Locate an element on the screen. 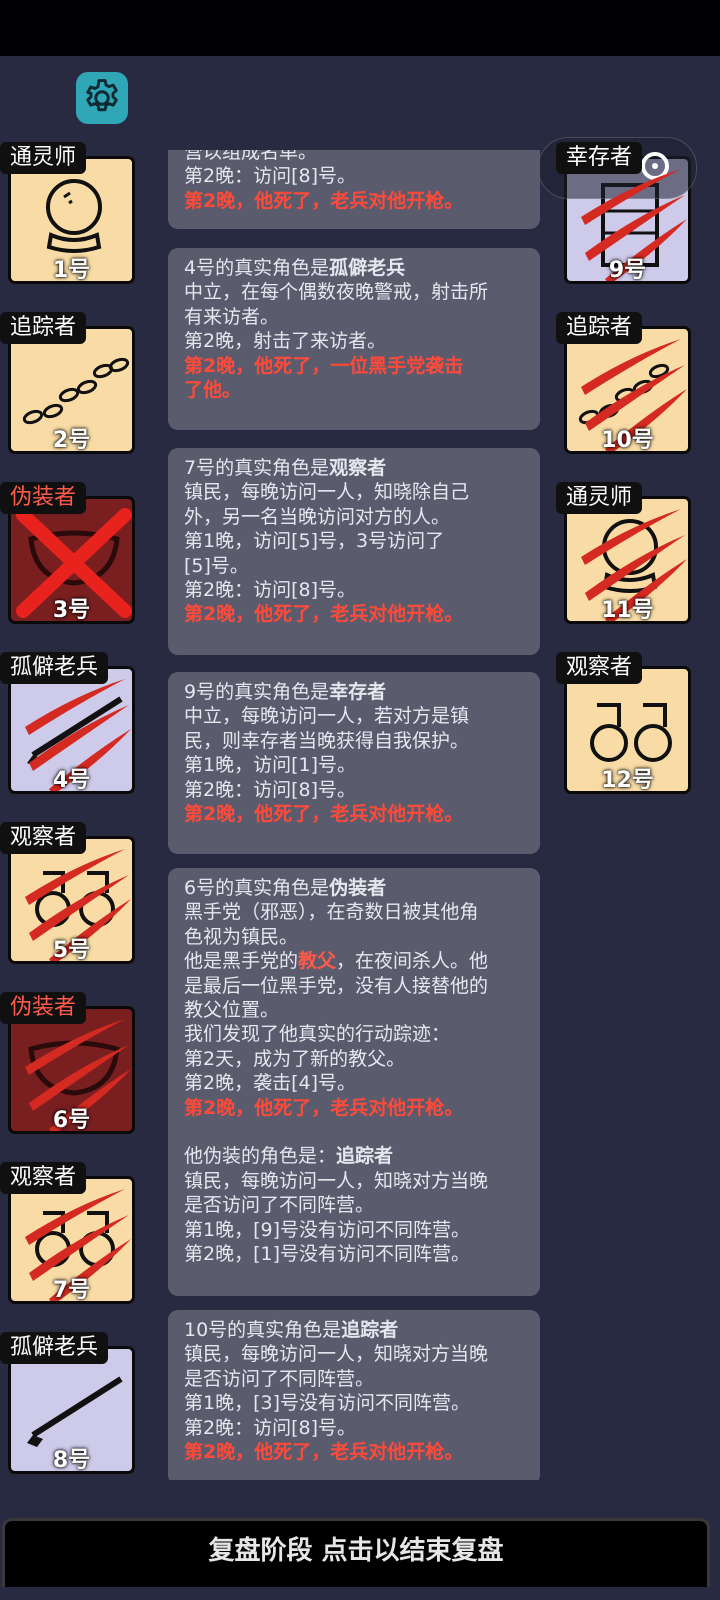 The height and width of the screenshot is (1600, 720). player-number: 10号 is located at coordinates (627, 440).